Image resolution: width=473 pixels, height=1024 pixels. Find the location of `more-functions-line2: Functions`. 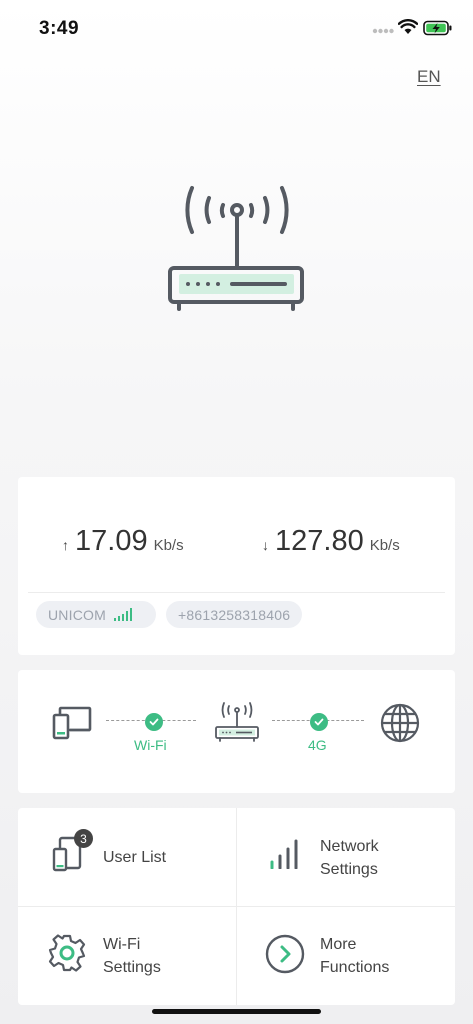

more-functions-line2: Functions is located at coordinates (355, 967).